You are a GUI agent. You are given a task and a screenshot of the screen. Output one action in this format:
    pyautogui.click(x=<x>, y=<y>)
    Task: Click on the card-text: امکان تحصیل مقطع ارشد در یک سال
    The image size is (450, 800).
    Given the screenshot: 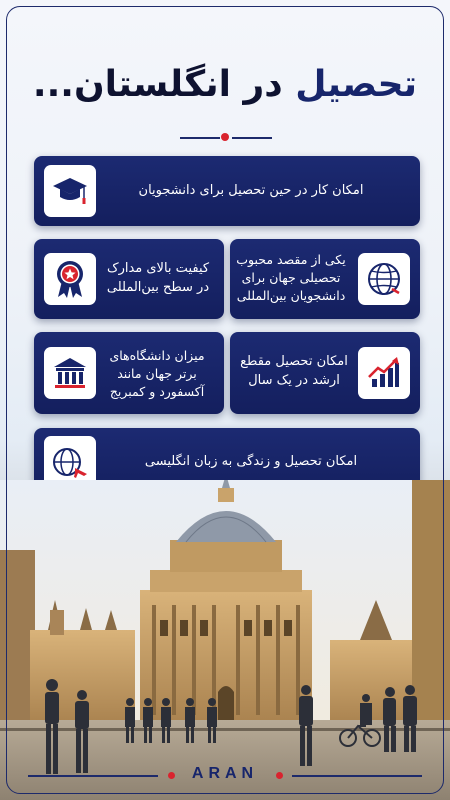 What is the action you would take?
    pyautogui.click(x=294, y=371)
    